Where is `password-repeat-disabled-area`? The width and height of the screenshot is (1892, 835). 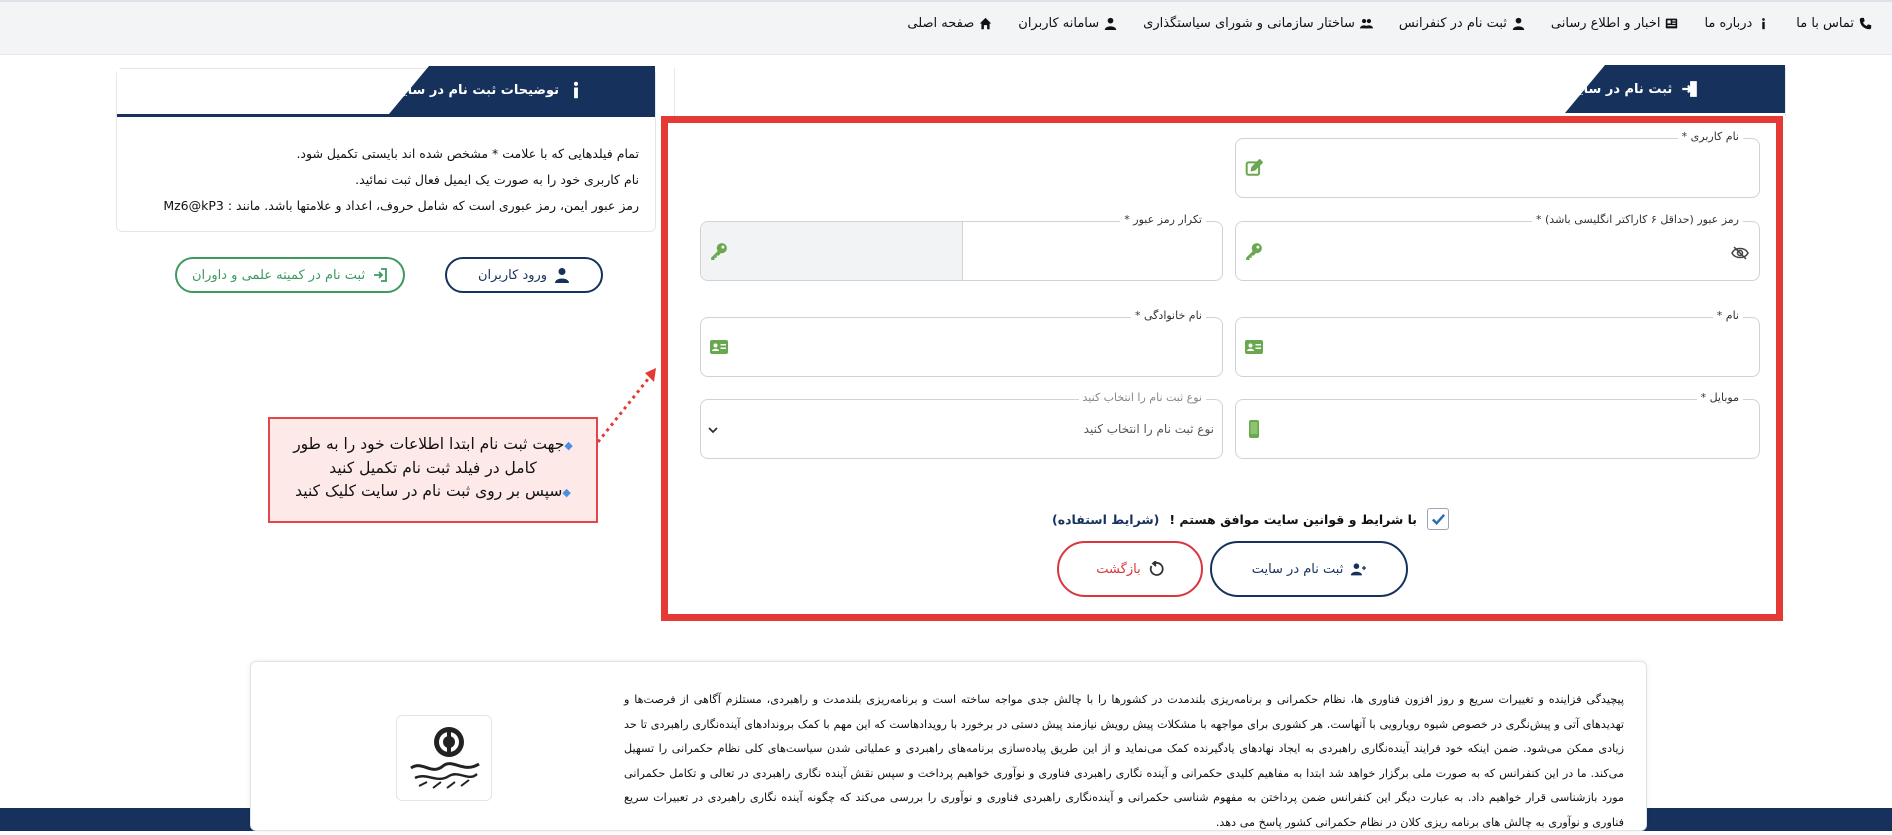 password-repeat-disabled-area is located at coordinates (832, 251).